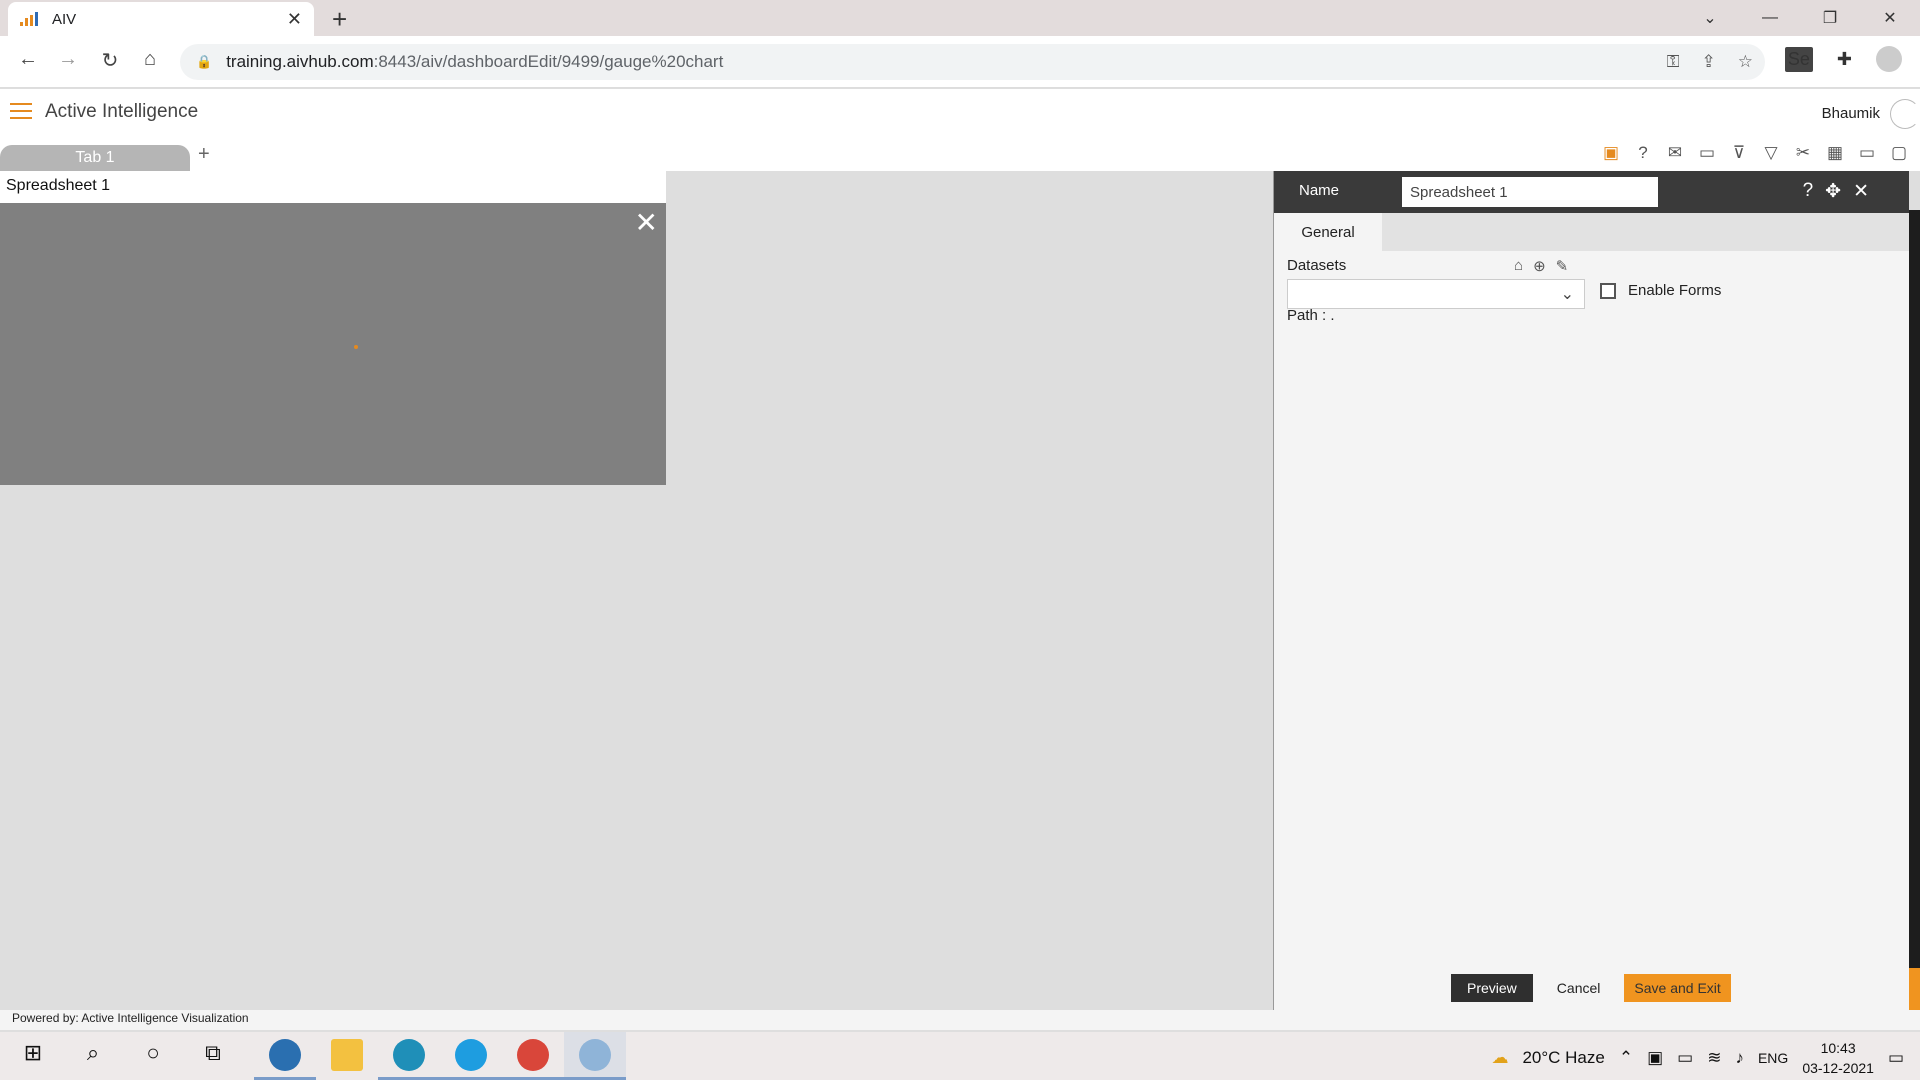 Image resolution: width=1920 pixels, height=1080 pixels. Describe the element at coordinates (1770, 18) in the screenshot. I see `minimize-icon: —` at that location.